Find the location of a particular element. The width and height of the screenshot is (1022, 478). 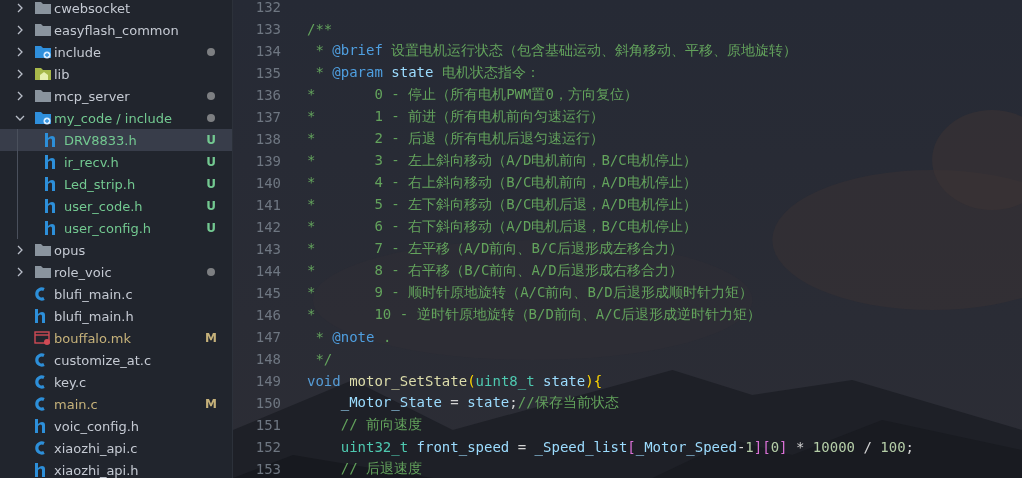

code-line: void motor_SetState(uint8_t state){ is located at coordinates (455, 381).